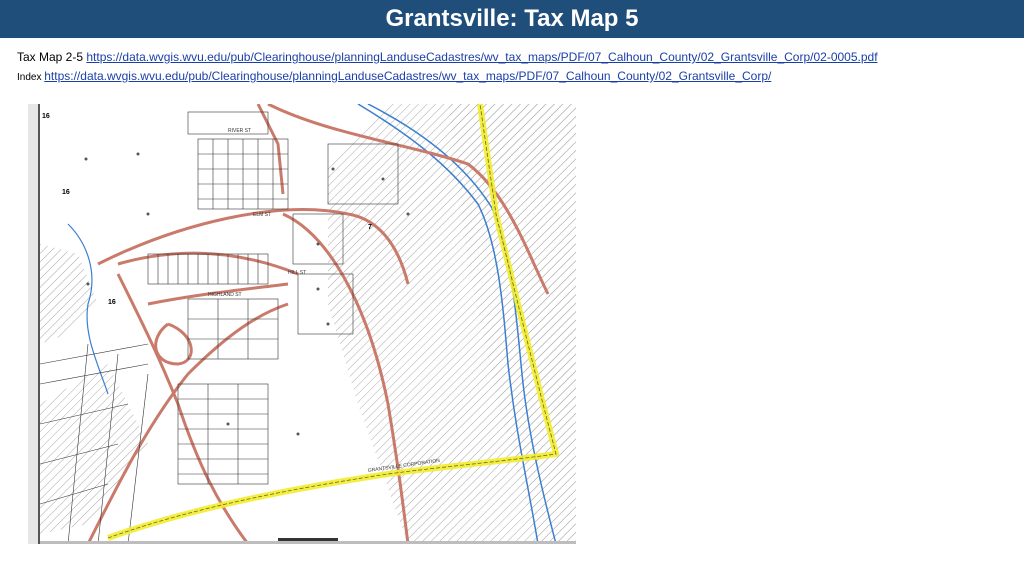 The width and height of the screenshot is (1024, 576). I want to click on map-left-margin, so click(33, 324).